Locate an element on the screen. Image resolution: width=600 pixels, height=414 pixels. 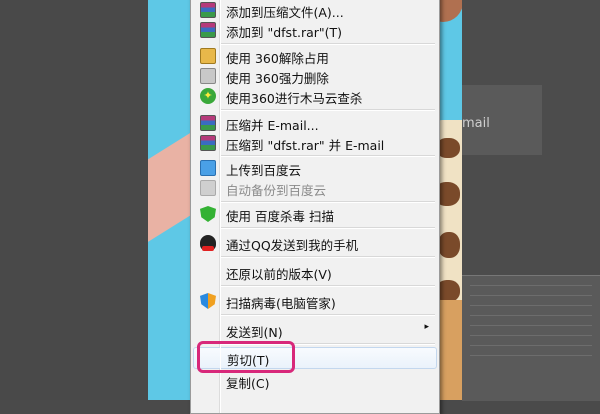
menu-item-360-delete: 使用 360强力删除 is located at coordinates (315, 76).